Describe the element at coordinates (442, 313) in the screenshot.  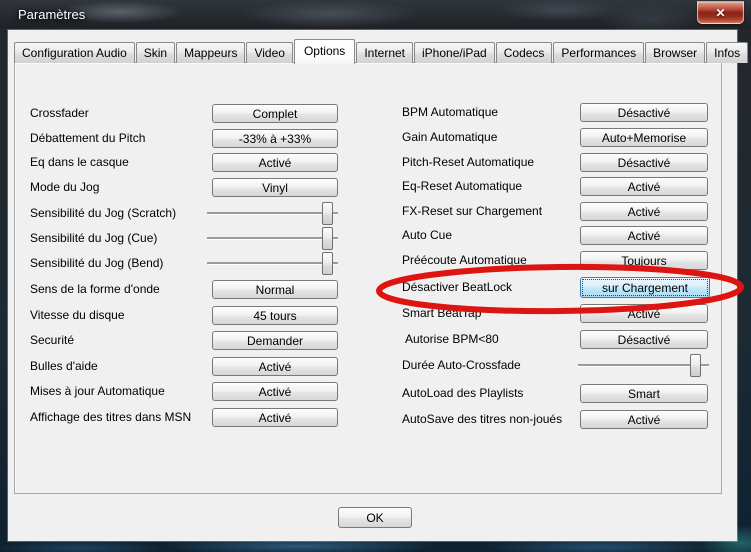
I see `option-label: Smart BeatTap` at that location.